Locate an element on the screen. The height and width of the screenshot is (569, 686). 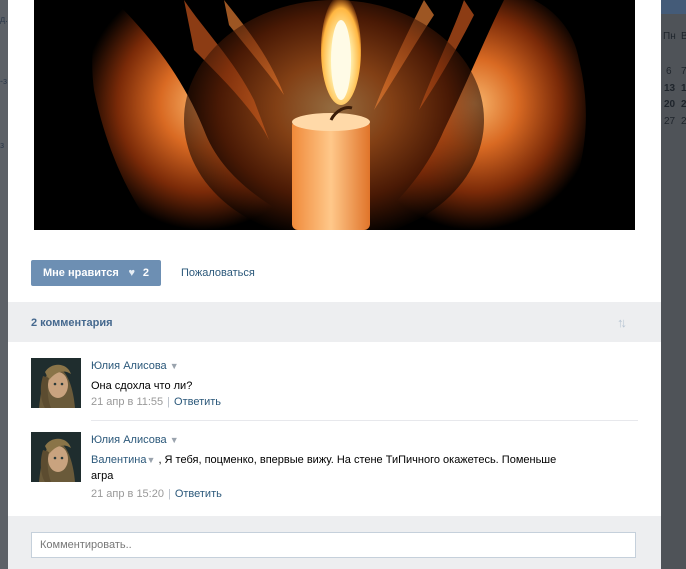
calendar-weekday: Пн is located at coordinates (669, 36).